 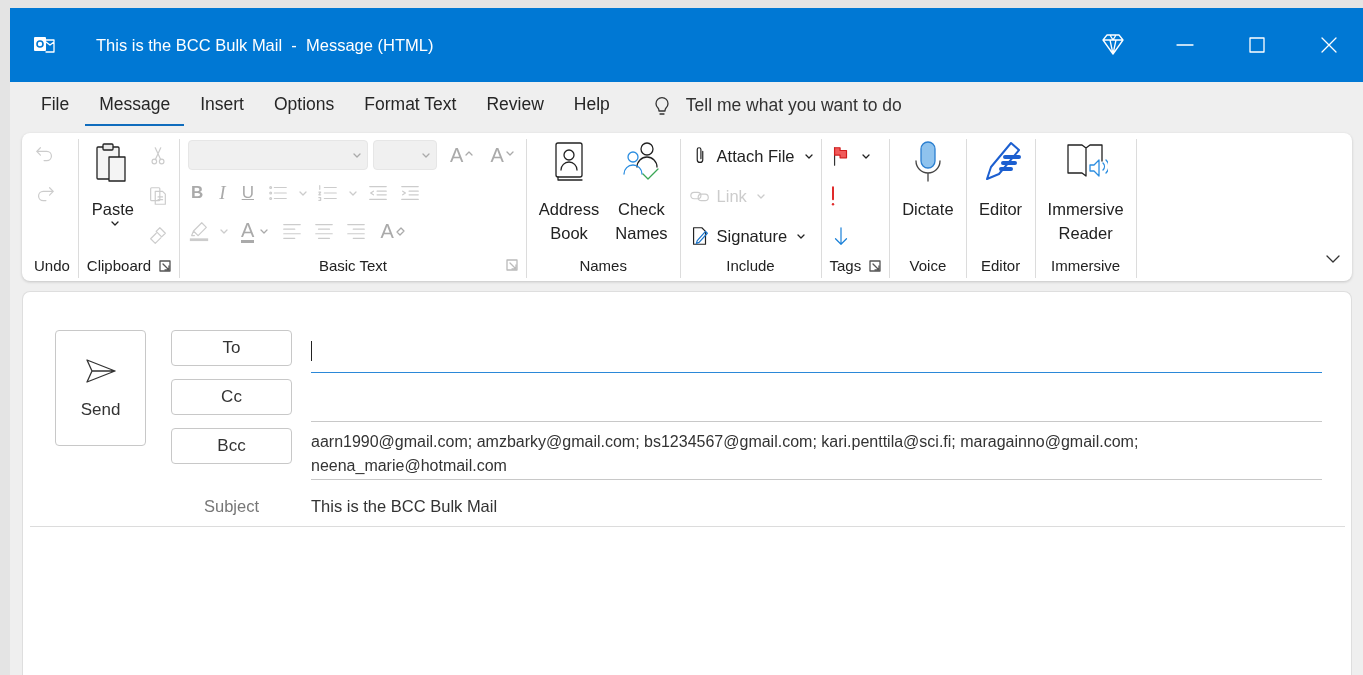 What do you see at coordinates (928, 265) in the screenshot?
I see `group-label: Voice` at bounding box center [928, 265].